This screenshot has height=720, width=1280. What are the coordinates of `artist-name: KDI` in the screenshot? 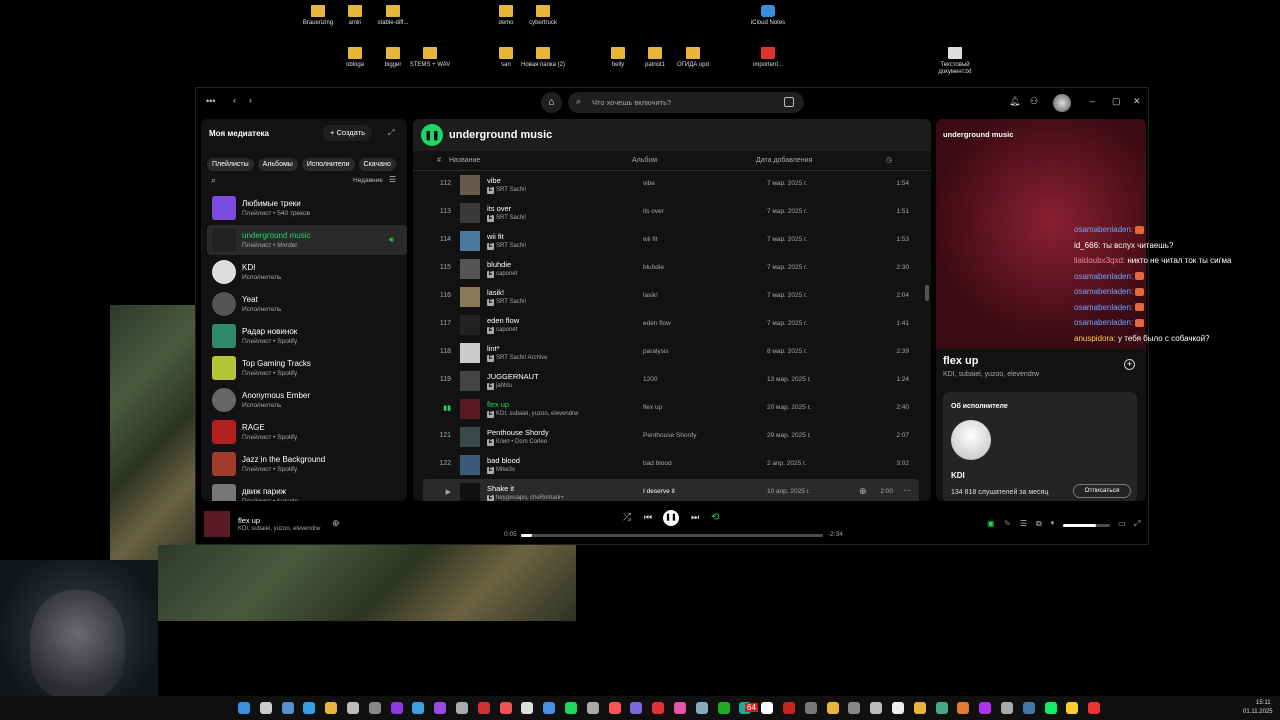 It's located at (958, 475).